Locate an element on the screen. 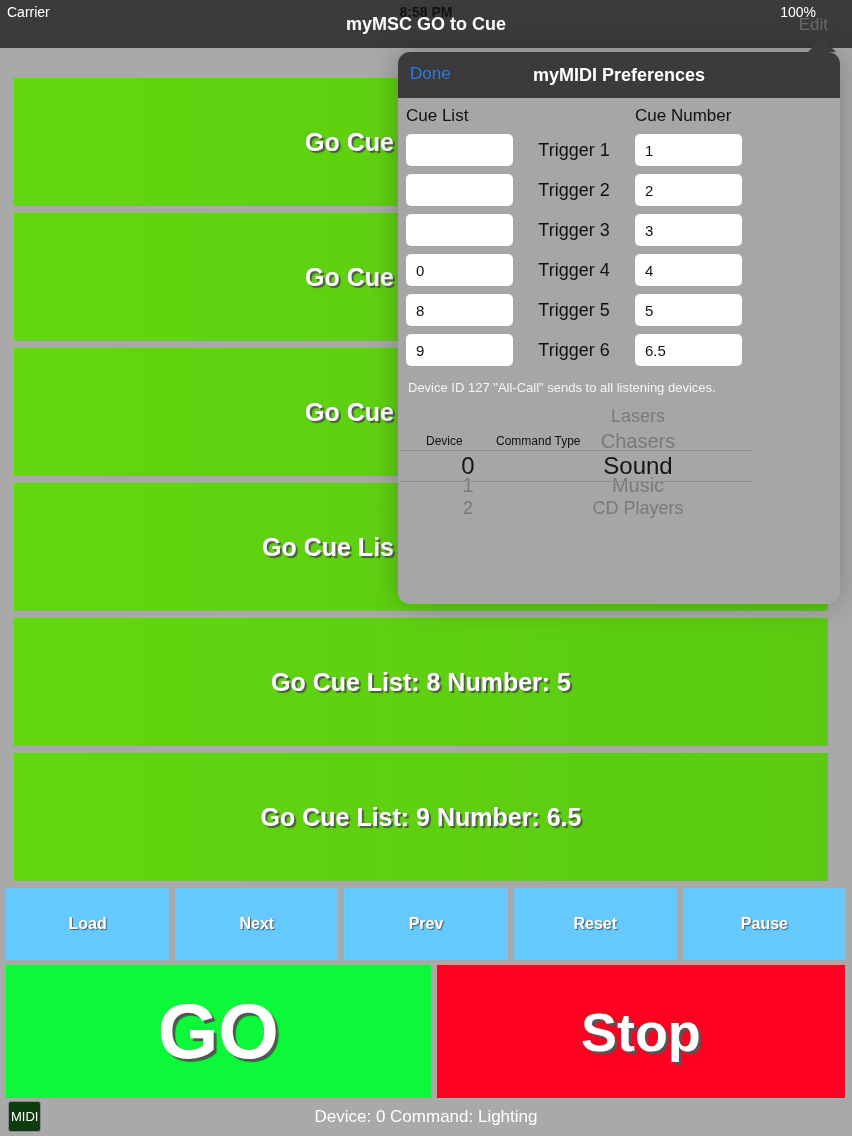 Image resolution: width=852 pixels, height=1136 pixels. trigger-label: Trigger 3 is located at coordinates (574, 230).